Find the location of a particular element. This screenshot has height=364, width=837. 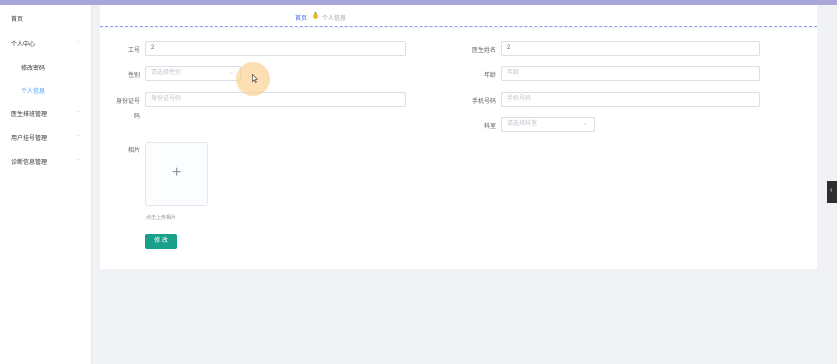

sidebar-item-personal-info: 个人信息 is located at coordinates (45, 90).